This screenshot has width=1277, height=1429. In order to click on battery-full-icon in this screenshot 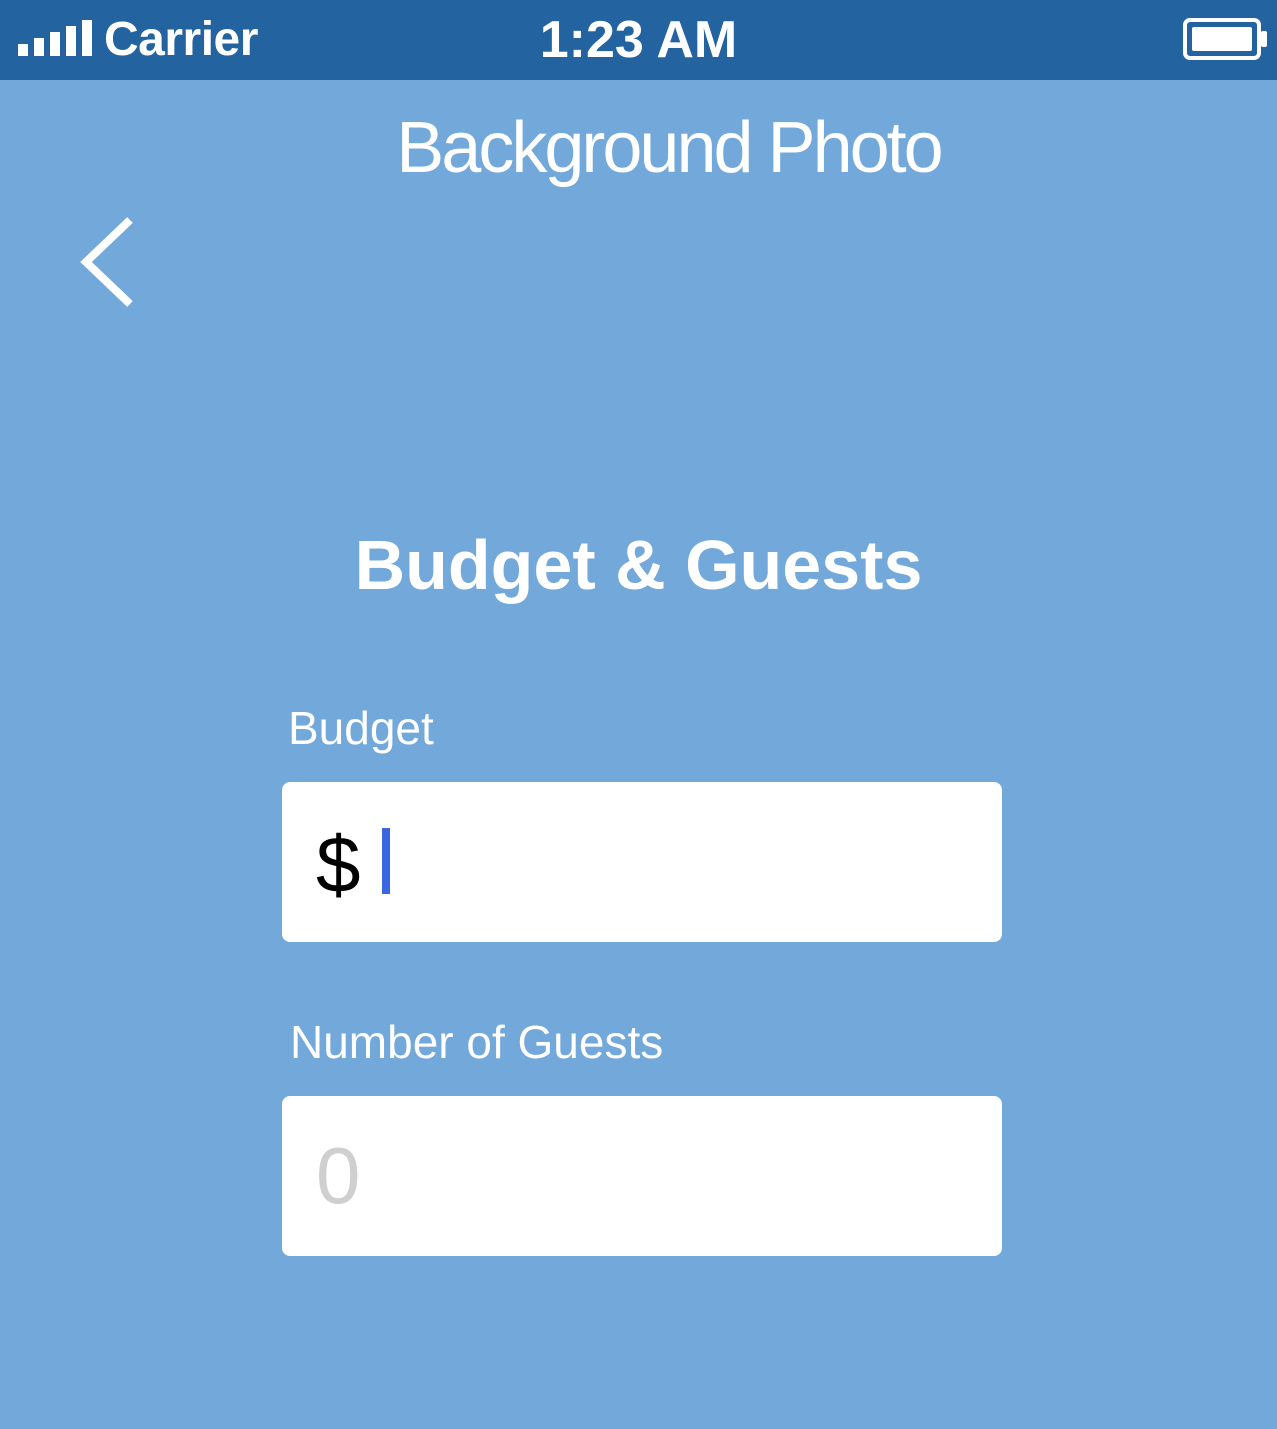, I will do `click(1225, 39)`.